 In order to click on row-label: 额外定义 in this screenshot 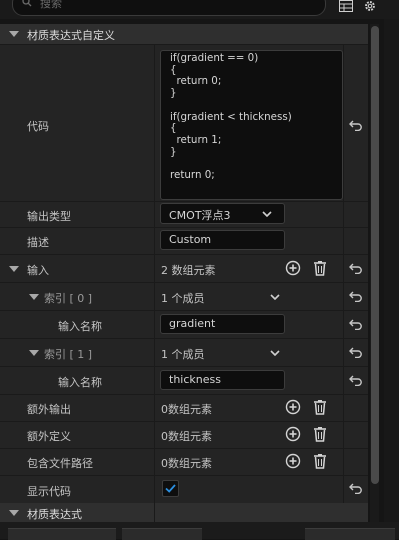, I will do `click(49, 436)`.